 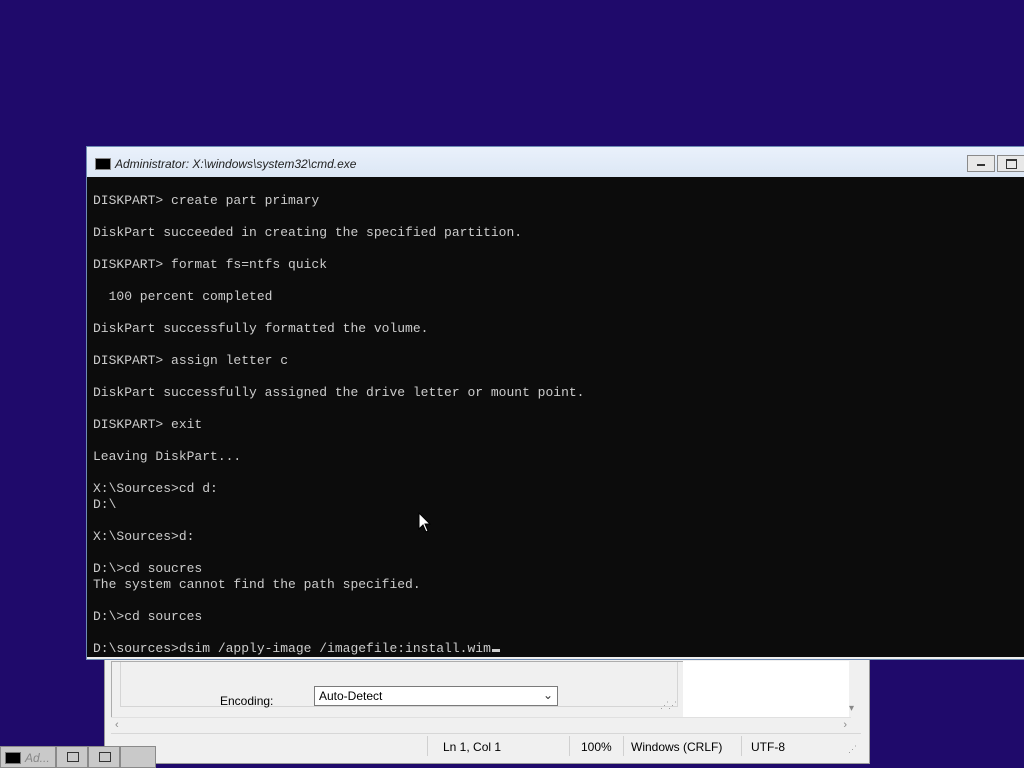 What do you see at coordinates (768, 747) in the screenshot?
I see `status-encoding: UTF-8` at bounding box center [768, 747].